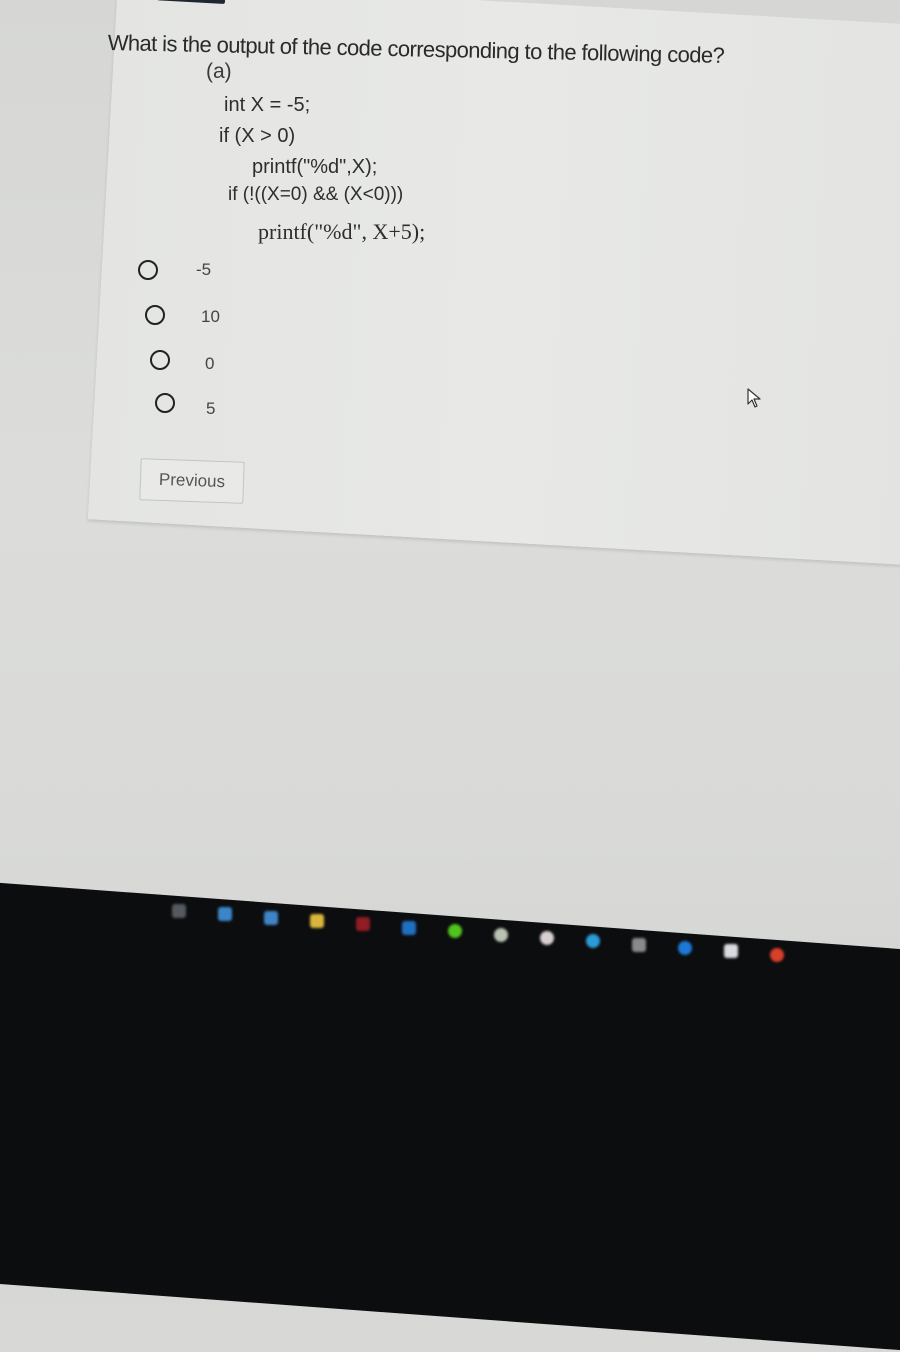  What do you see at coordinates (409, 927) in the screenshot?
I see `outlook-icon` at bounding box center [409, 927].